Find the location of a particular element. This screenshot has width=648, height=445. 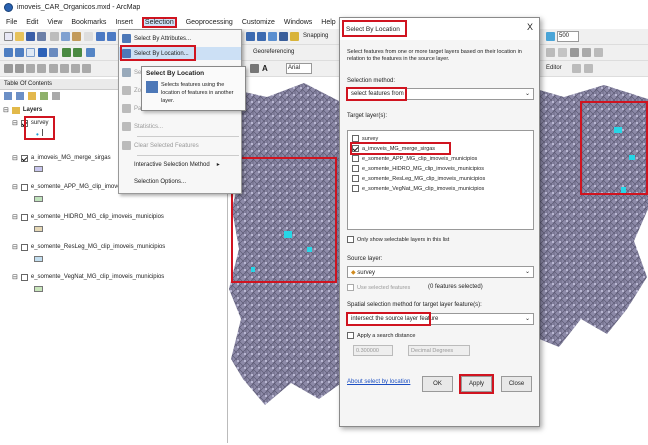

catalog-icon is located at coordinates (272, 36).